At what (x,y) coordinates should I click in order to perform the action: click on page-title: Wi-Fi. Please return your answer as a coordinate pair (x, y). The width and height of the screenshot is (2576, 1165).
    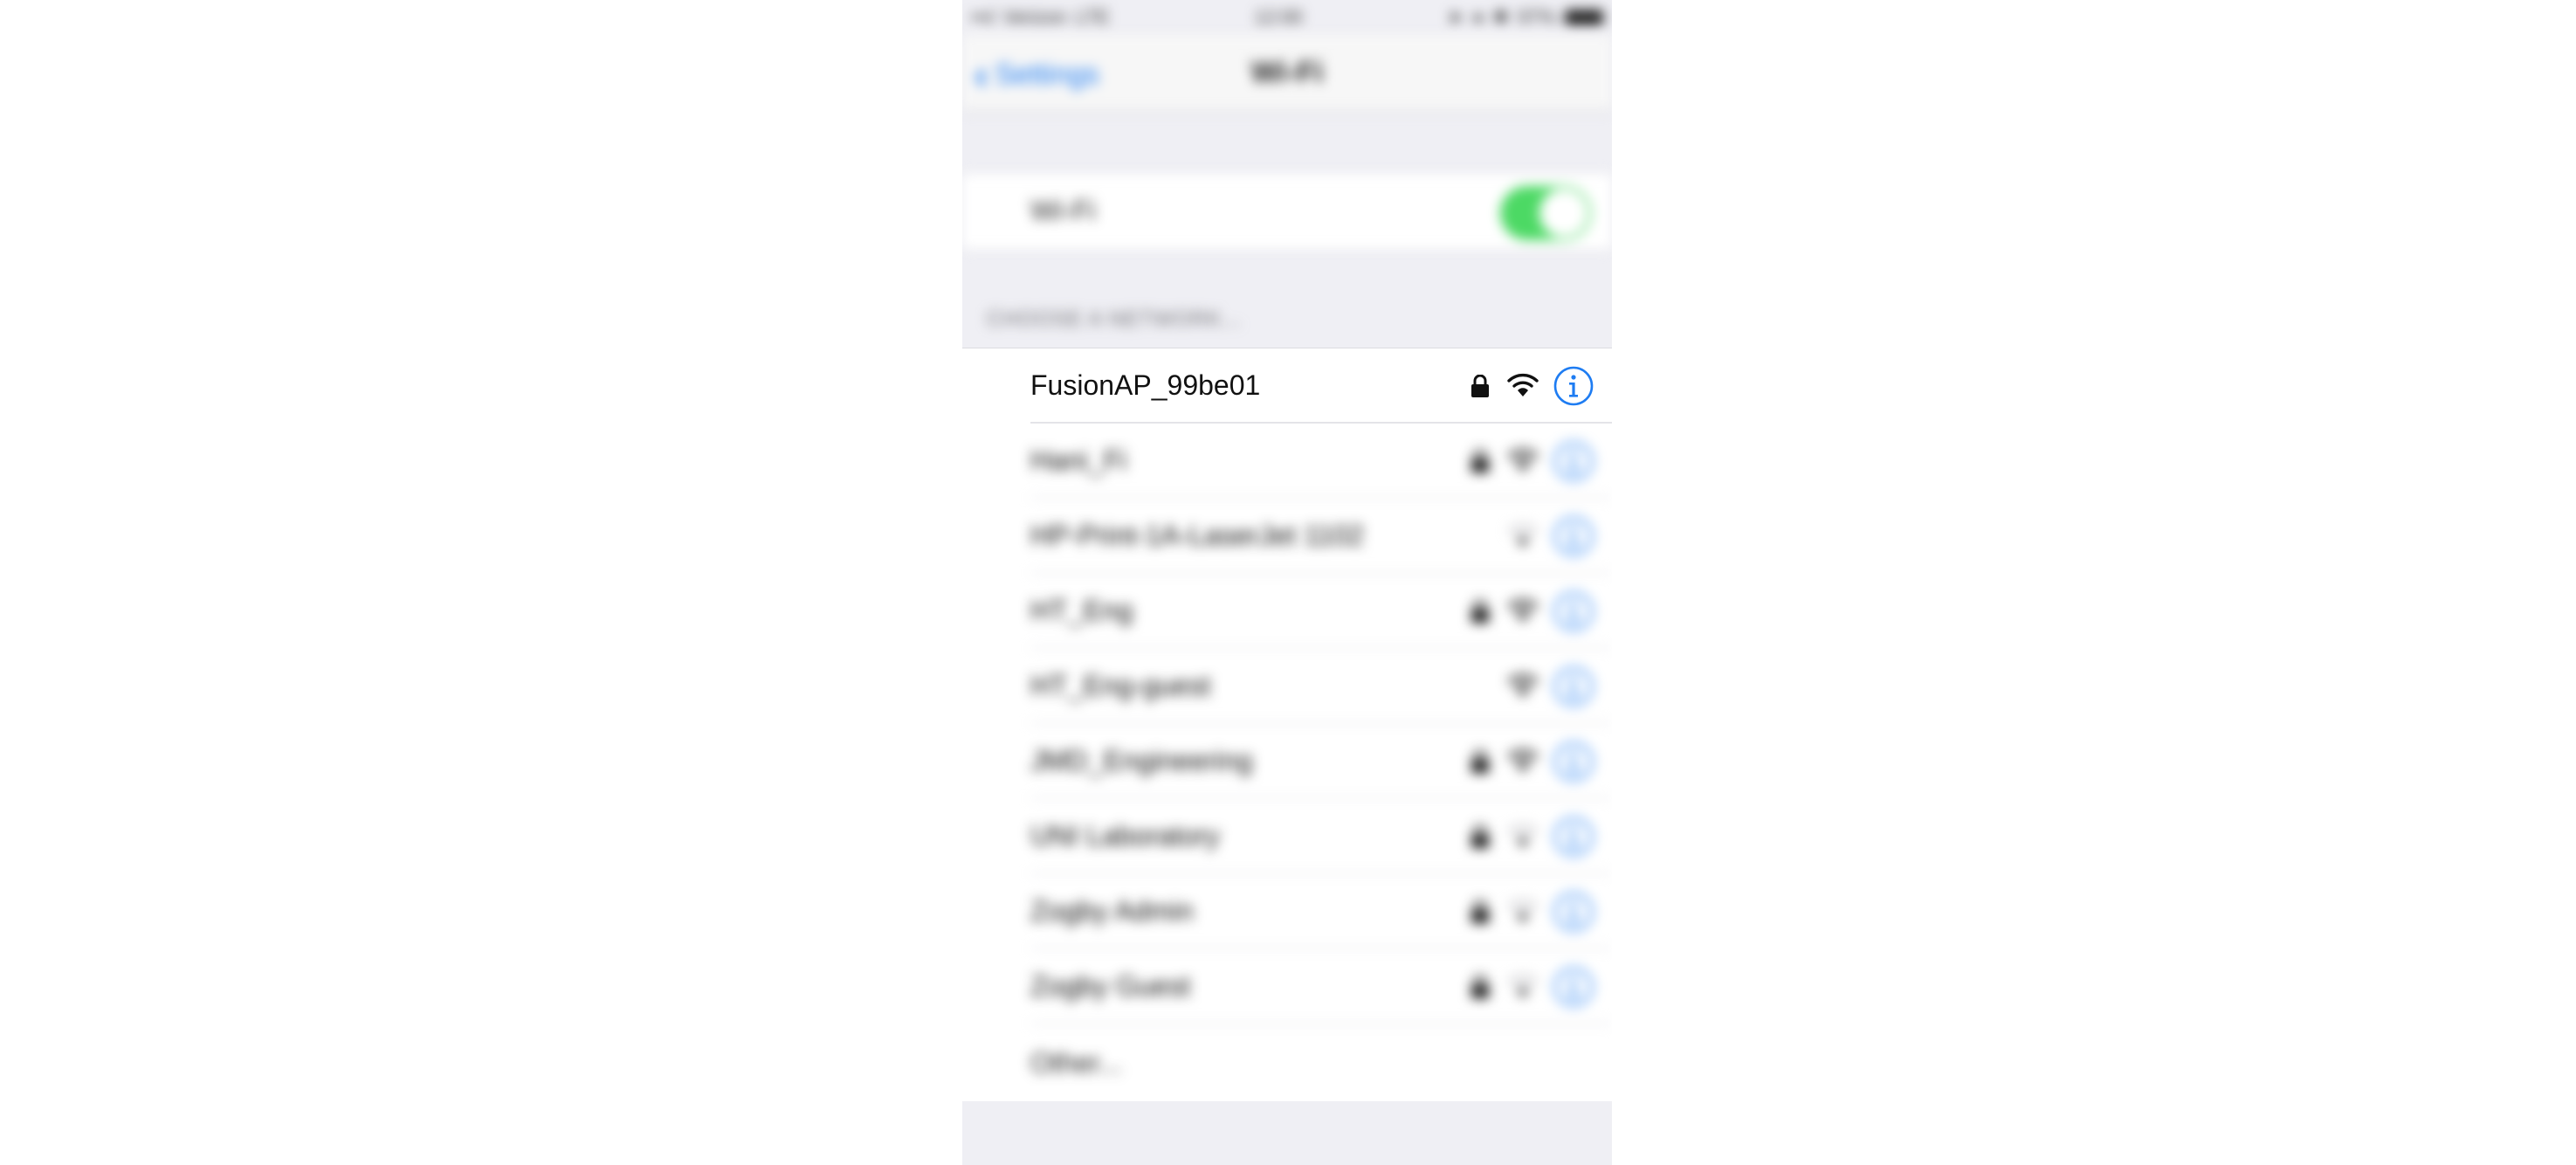
    Looking at the image, I should click on (1287, 72).